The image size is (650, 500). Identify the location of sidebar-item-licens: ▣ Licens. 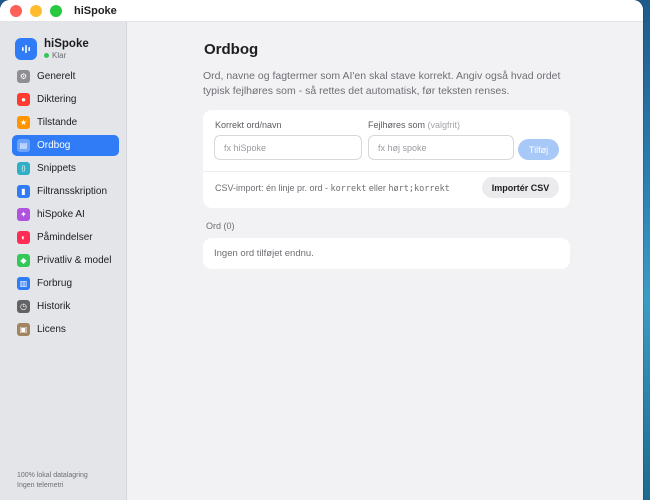
(65, 329).